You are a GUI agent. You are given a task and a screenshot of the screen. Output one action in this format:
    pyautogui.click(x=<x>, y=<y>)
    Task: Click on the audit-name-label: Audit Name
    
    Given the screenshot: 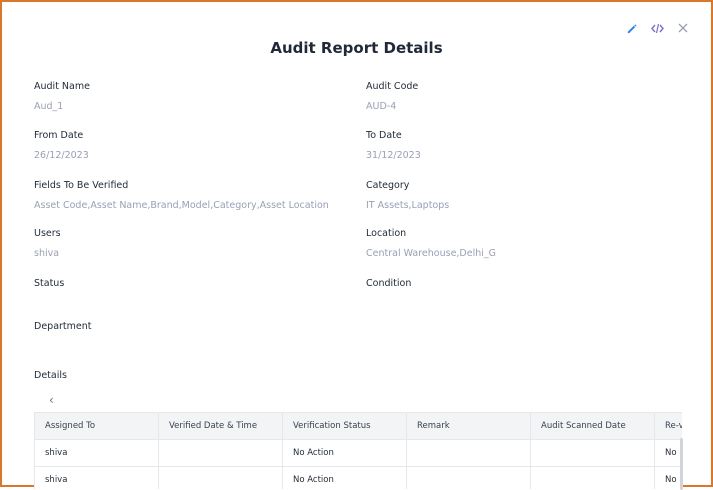 What is the action you would take?
    pyautogui.click(x=62, y=86)
    